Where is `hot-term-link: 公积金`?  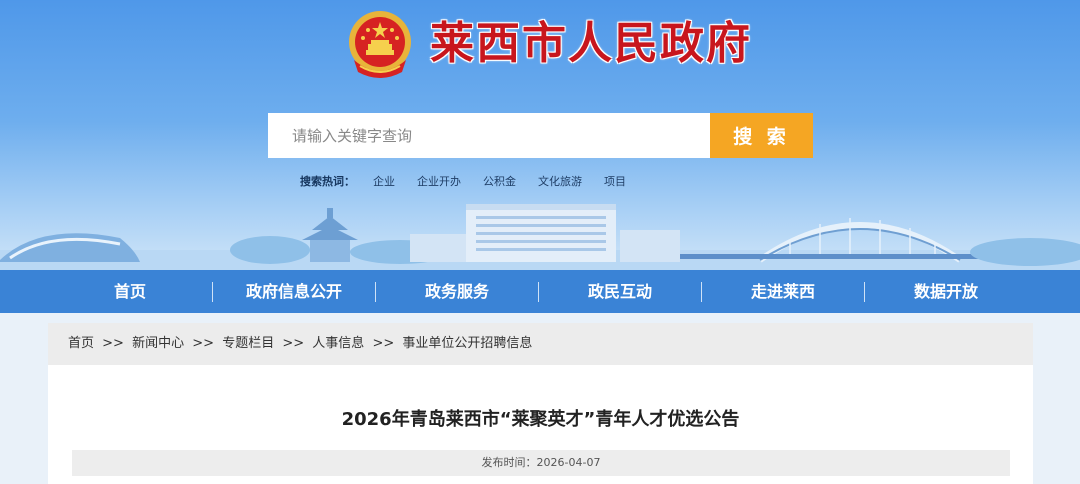 hot-term-link: 公积金 is located at coordinates (499, 181).